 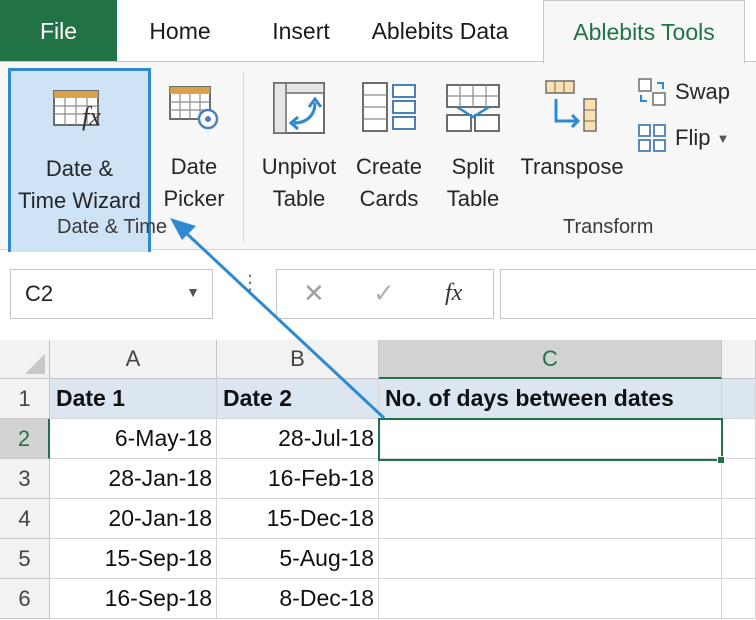 I want to click on formula-bar: C2 ▼ ⋮ ✕ ✓ fx, so click(x=378, y=295).